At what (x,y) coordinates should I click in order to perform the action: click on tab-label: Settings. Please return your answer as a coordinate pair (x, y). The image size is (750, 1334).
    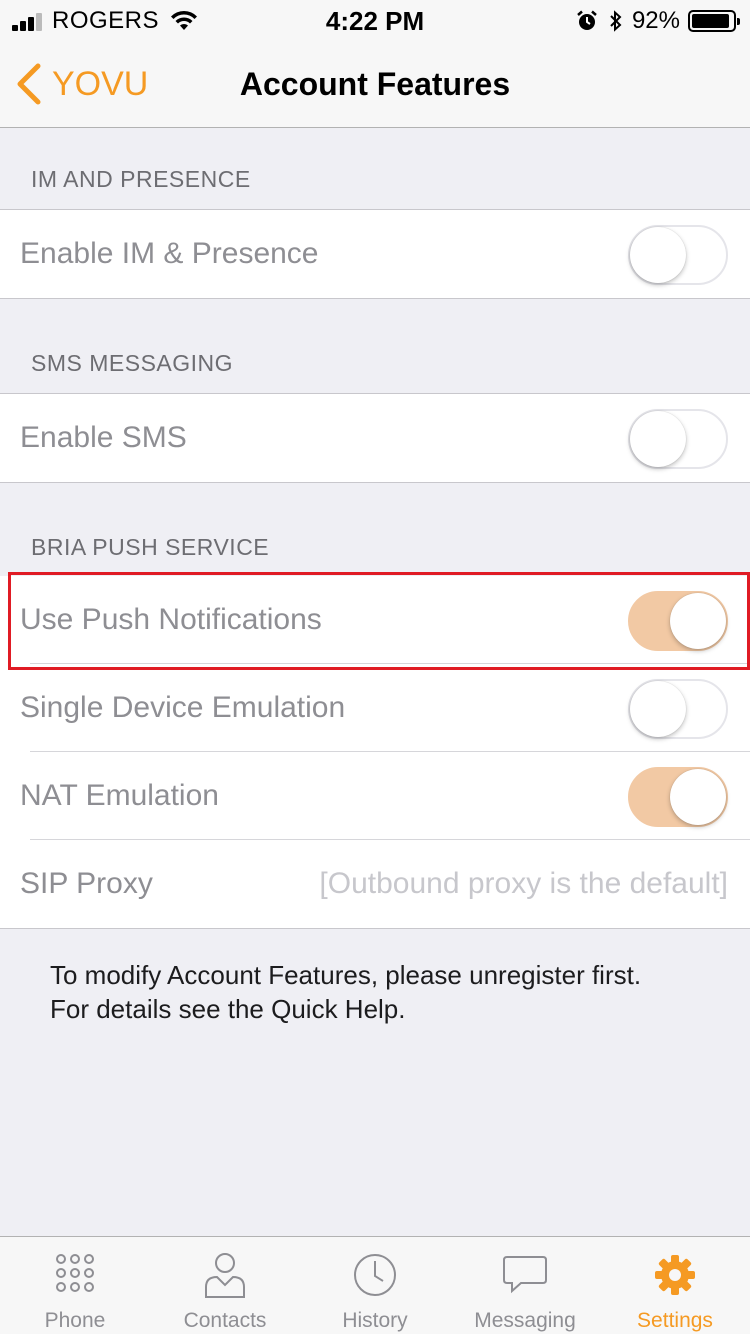
    Looking at the image, I should click on (675, 1320).